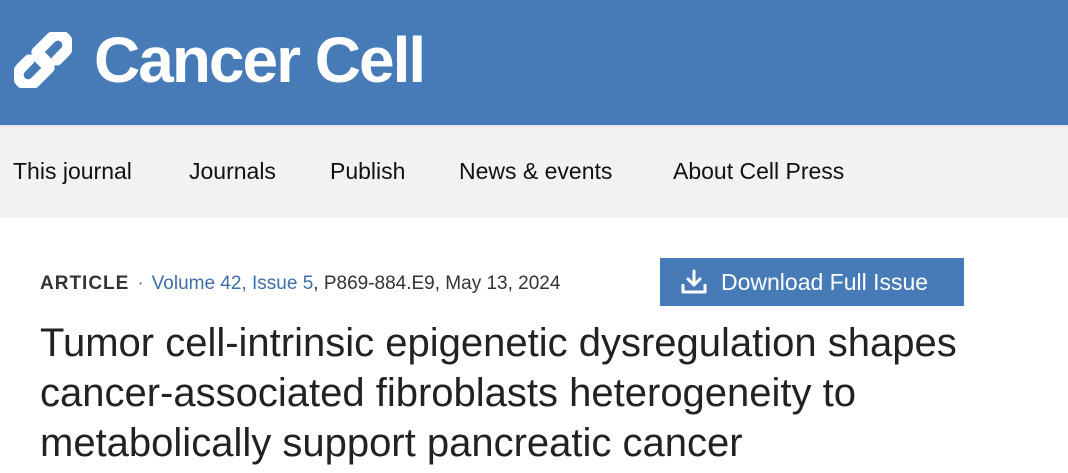 This screenshot has height=473, width=1068. Describe the element at coordinates (260, 60) in the screenshot. I see `journal-name: Cancer Cell` at that location.